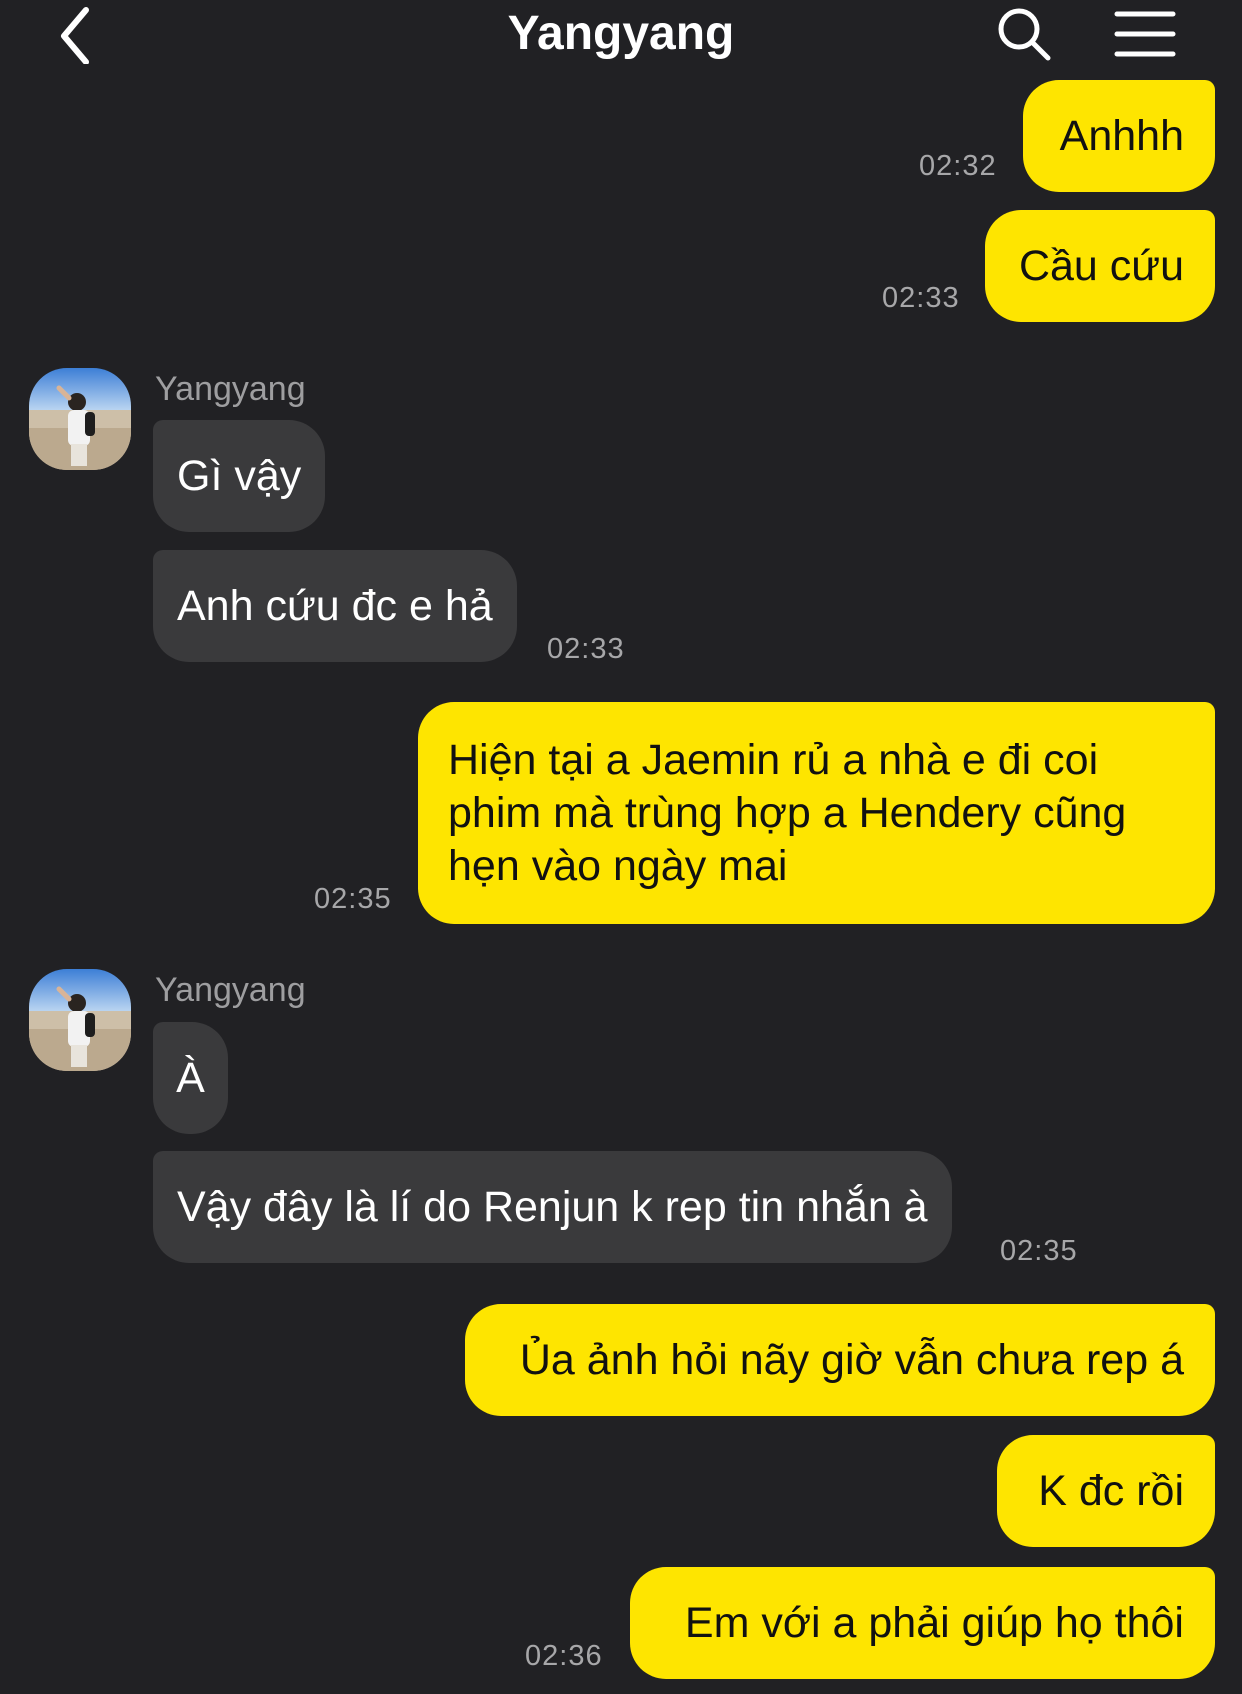  Describe the element at coordinates (1111, 1490) in the screenshot. I see `message-text: K đc rồi` at that location.